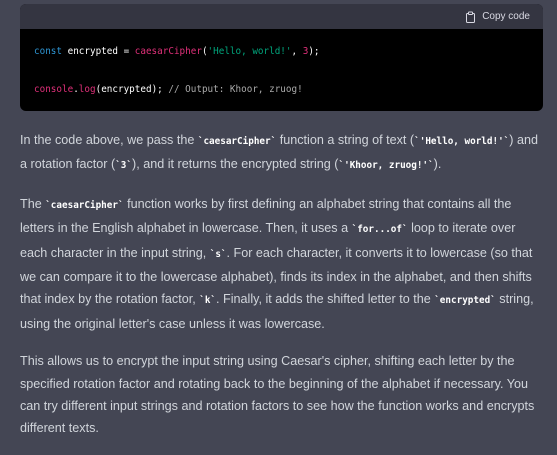 The height and width of the screenshot is (455, 557). What do you see at coordinates (98, 51) in the screenshot?
I see `code-token: encrypted =` at bounding box center [98, 51].